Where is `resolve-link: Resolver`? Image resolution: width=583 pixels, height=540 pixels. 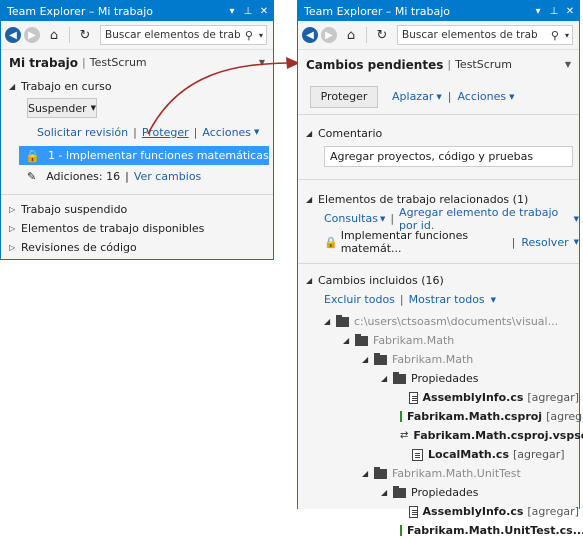 resolve-link: Resolver is located at coordinates (544, 242).